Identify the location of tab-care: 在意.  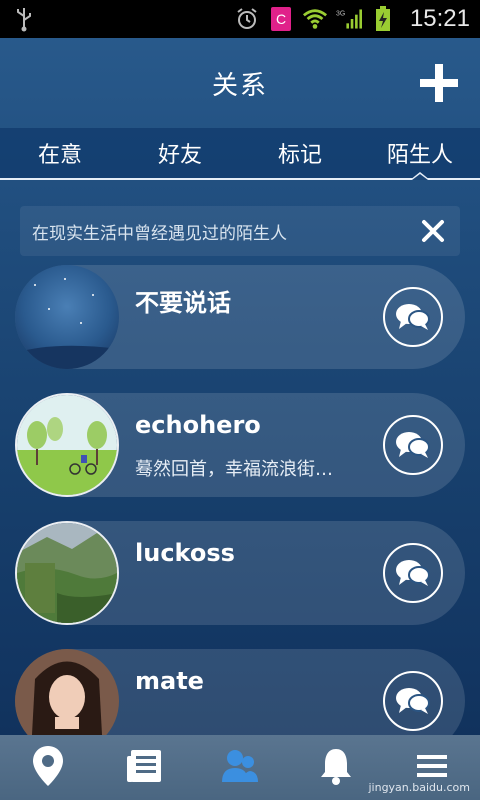
(60, 153).